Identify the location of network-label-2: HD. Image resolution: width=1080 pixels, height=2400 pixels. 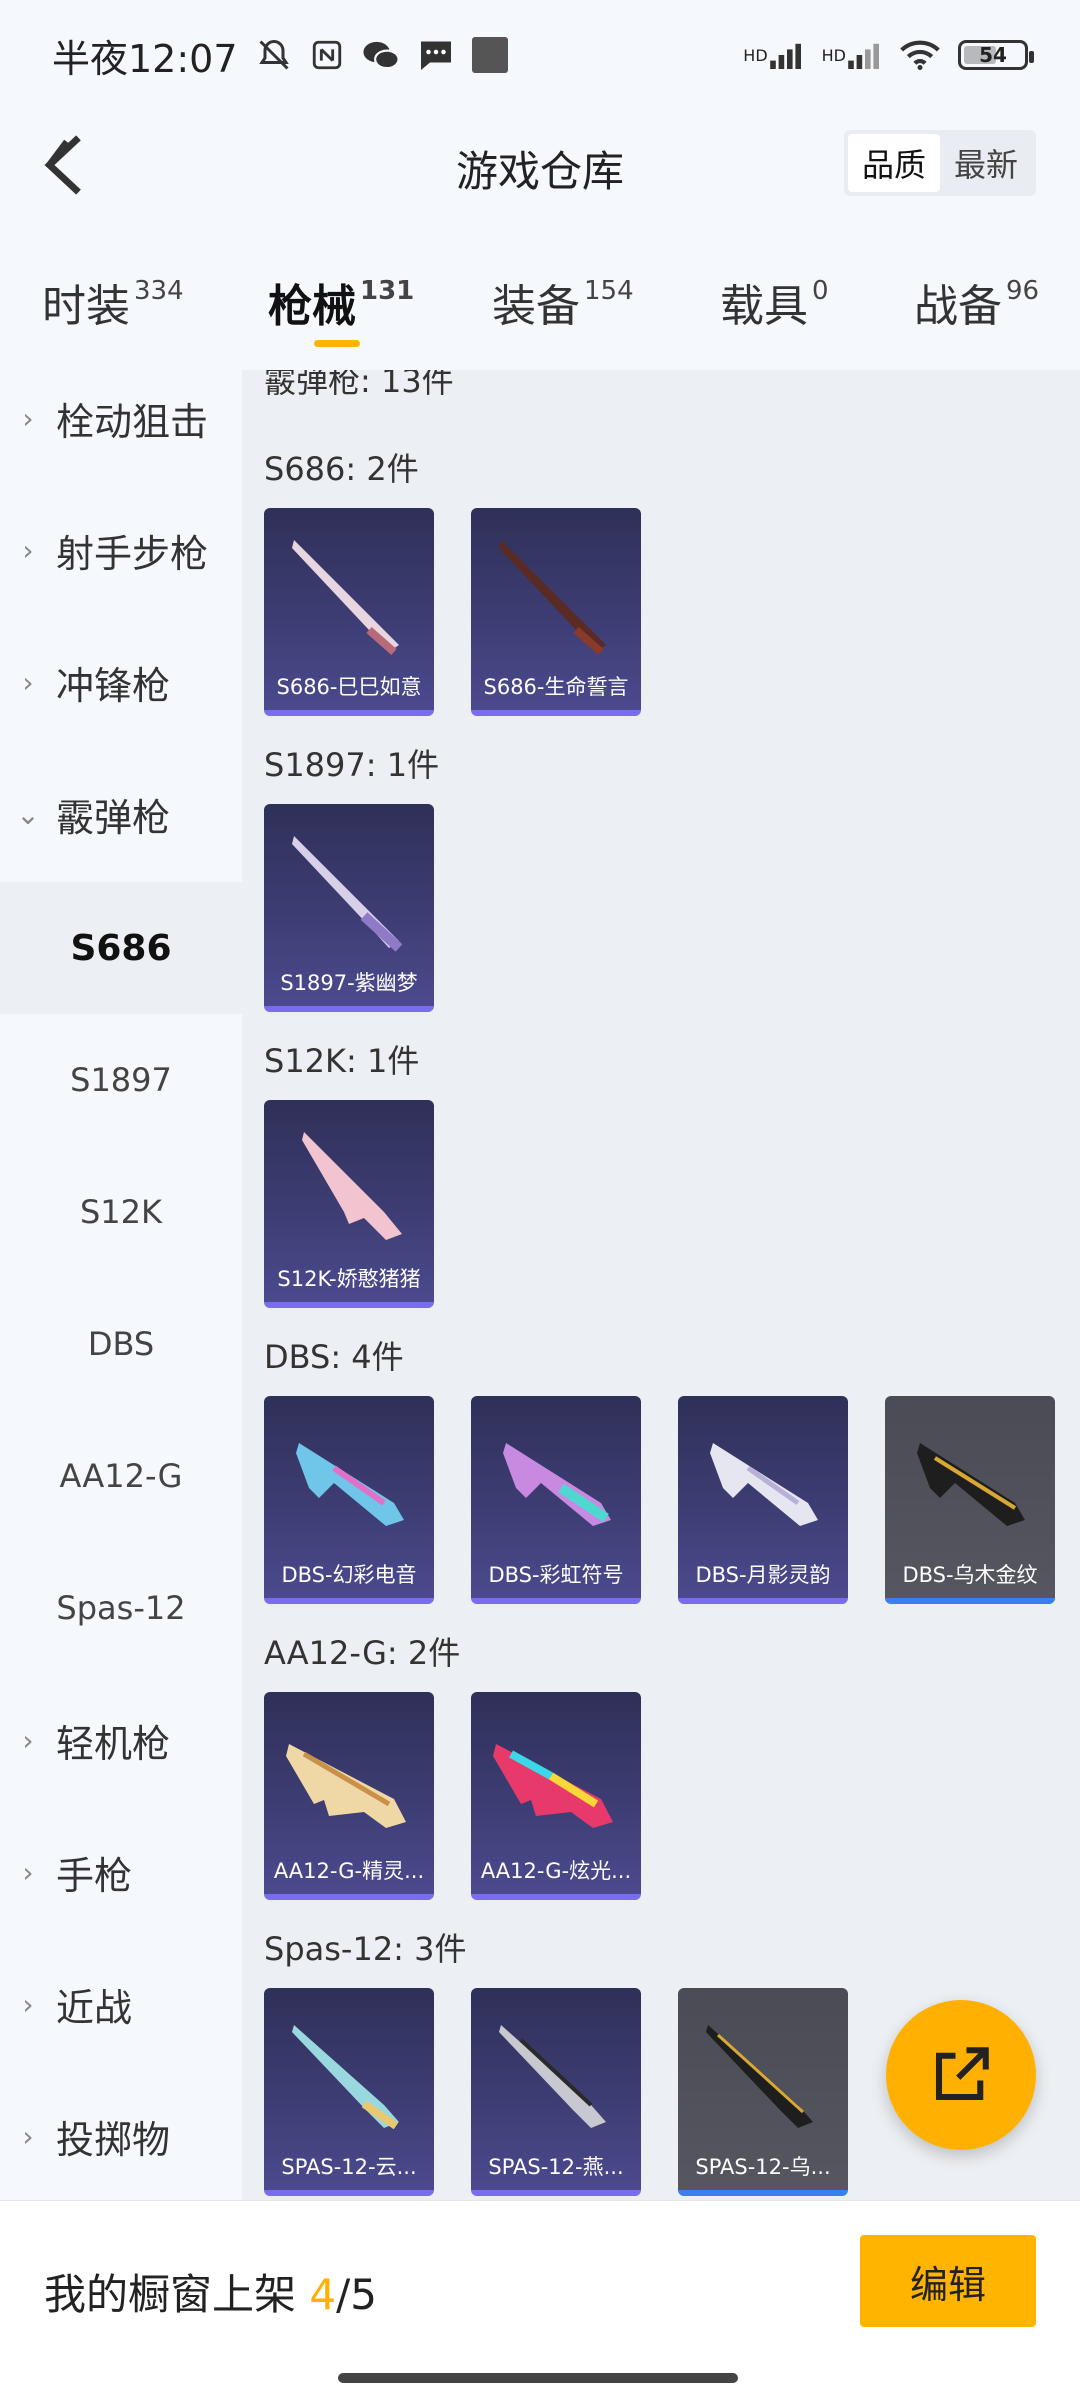
(833, 55).